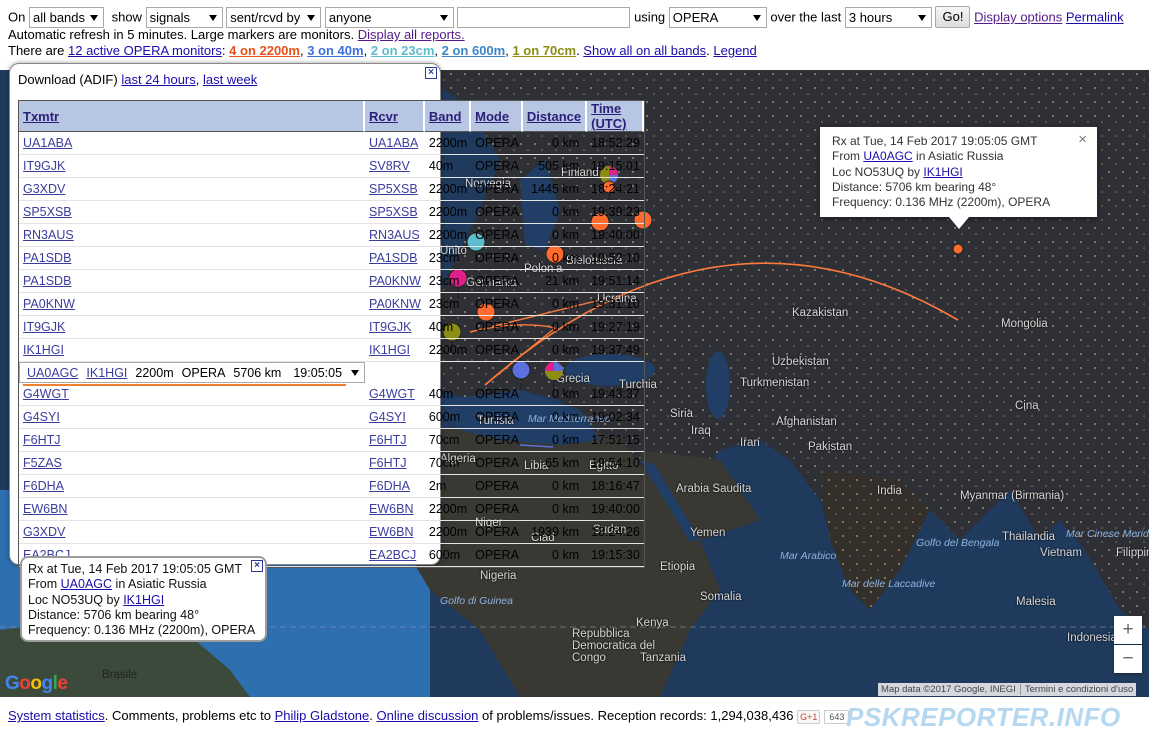 The image size is (1149, 733). What do you see at coordinates (158, 79) in the screenshot?
I see `download-24h-link: last 24 hours` at bounding box center [158, 79].